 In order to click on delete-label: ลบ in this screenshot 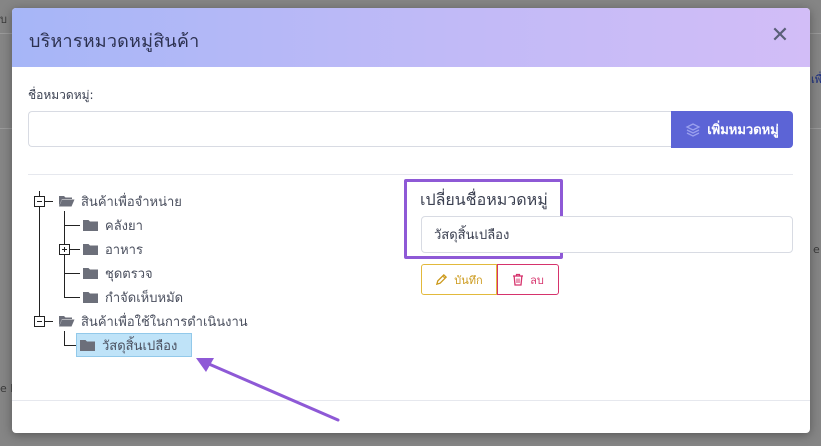, I will do `click(537, 280)`.